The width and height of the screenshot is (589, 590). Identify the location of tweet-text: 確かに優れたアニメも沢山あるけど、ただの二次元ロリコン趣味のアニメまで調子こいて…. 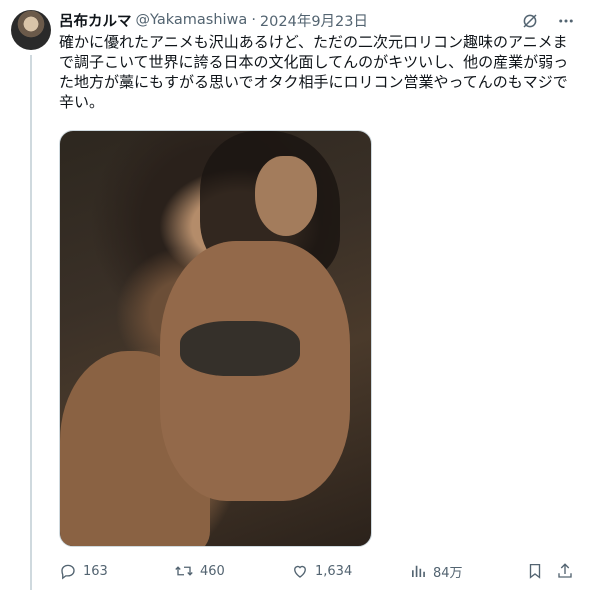
(314, 72).